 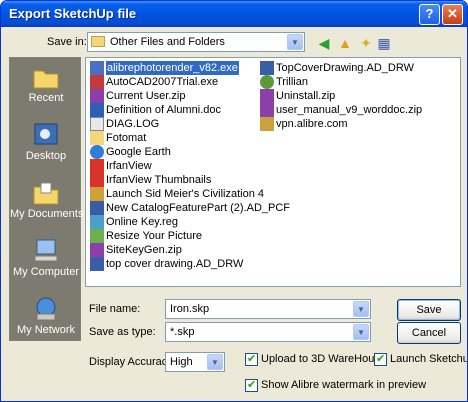 What do you see at coordinates (46, 156) in the screenshot?
I see `place-label: Desktop` at bounding box center [46, 156].